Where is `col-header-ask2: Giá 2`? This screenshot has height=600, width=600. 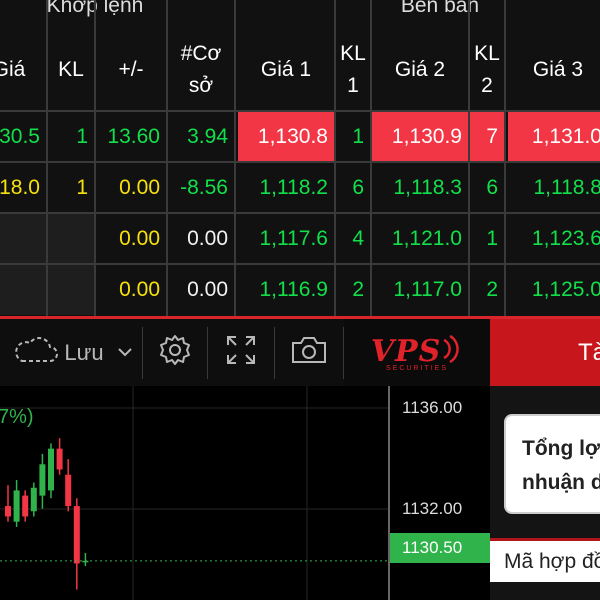
col-header-ask2: Giá 2 is located at coordinates (420, 69).